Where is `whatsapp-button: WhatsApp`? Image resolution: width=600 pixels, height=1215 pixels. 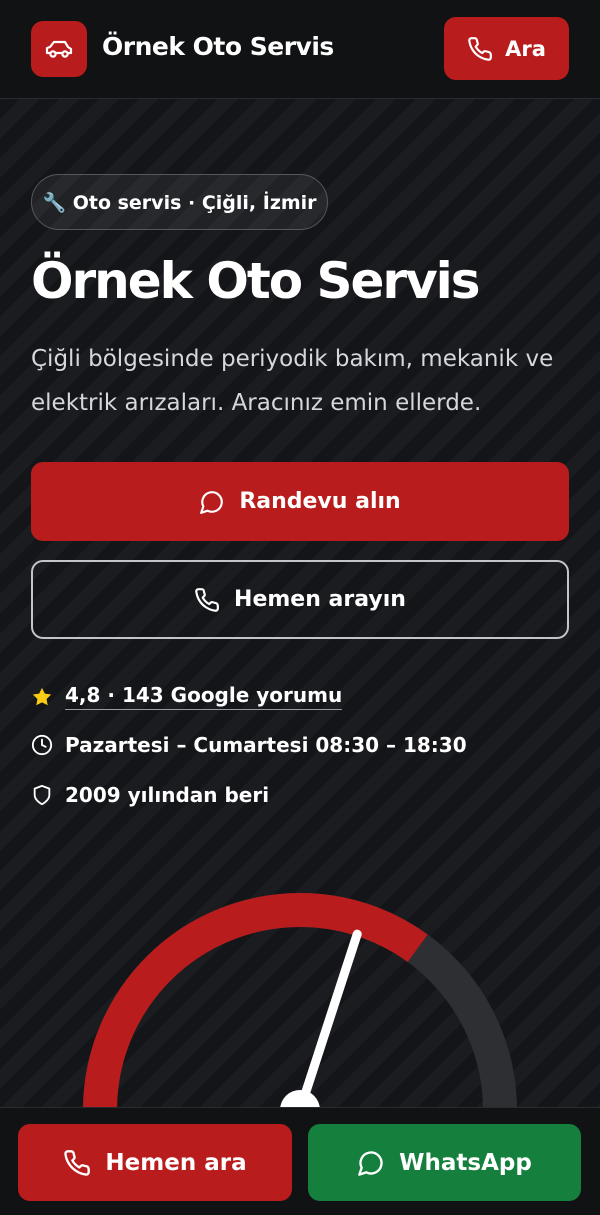
whatsapp-button: WhatsApp is located at coordinates (444, 1162).